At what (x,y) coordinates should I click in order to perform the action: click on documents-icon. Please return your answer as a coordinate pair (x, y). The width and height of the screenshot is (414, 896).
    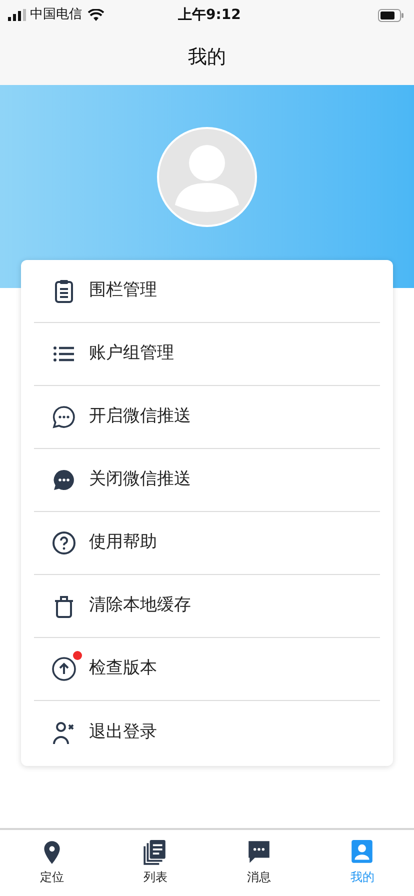
    Looking at the image, I should click on (155, 852).